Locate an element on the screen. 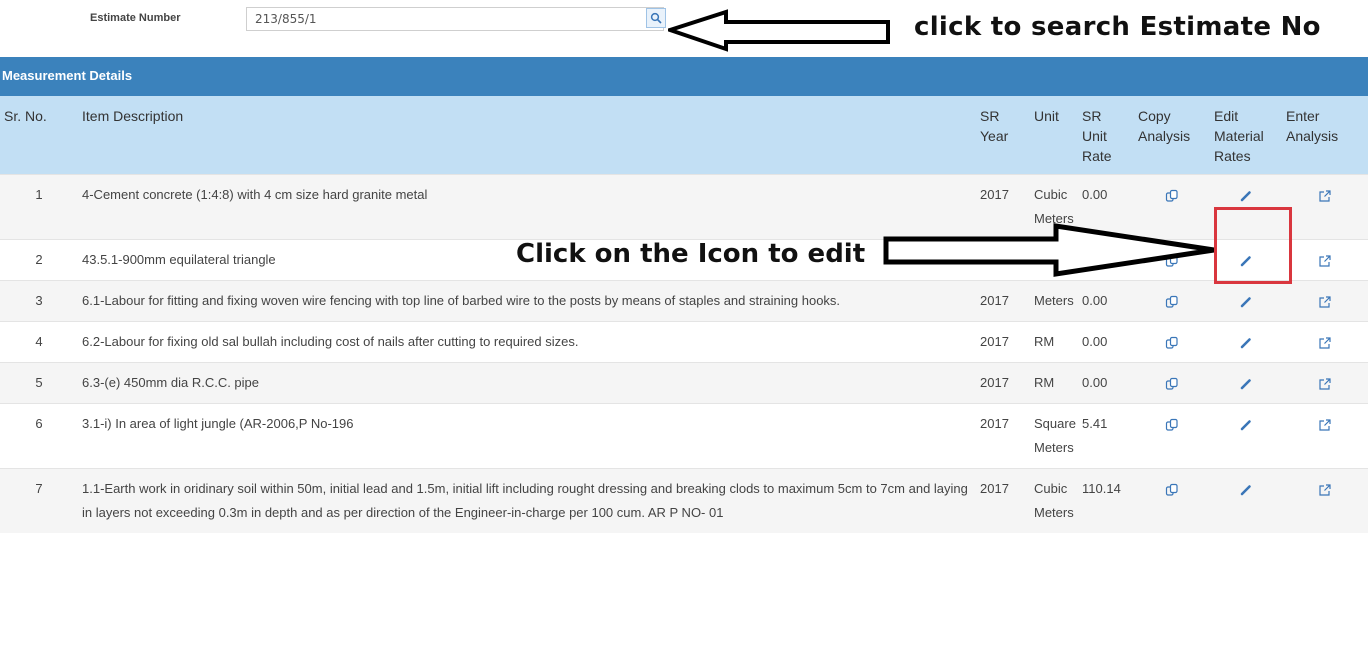 Image resolution: width=1368 pixels, height=666 pixels. header-unit: Unit is located at coordinates (1054, 135).